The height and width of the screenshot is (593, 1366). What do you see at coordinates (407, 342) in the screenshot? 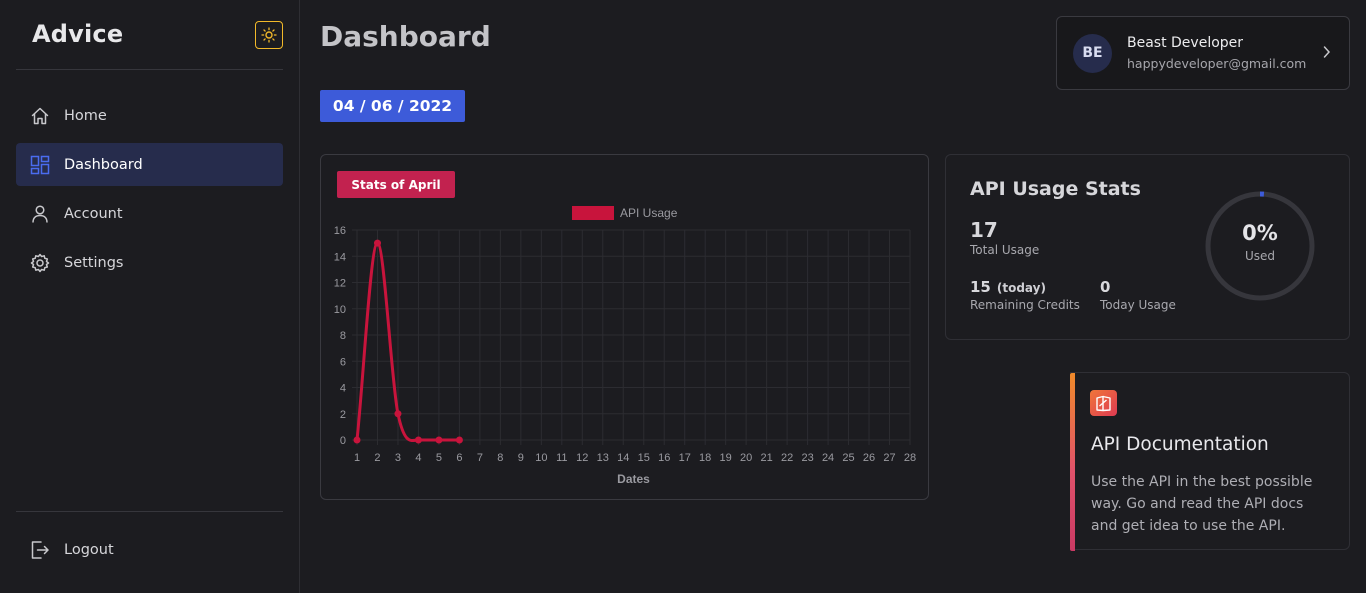
I see `series-line` at bounding box center [407, 342].